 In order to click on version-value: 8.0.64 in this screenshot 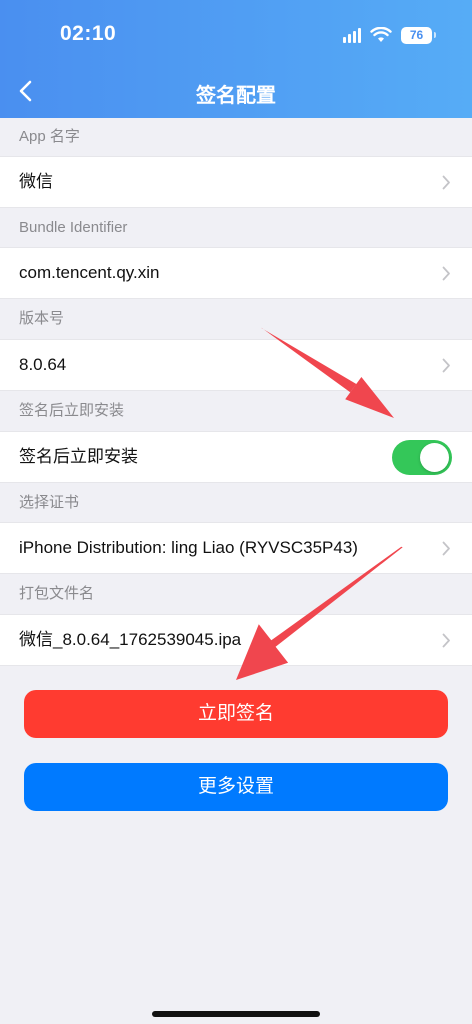, I will do `click(43, 364)`.